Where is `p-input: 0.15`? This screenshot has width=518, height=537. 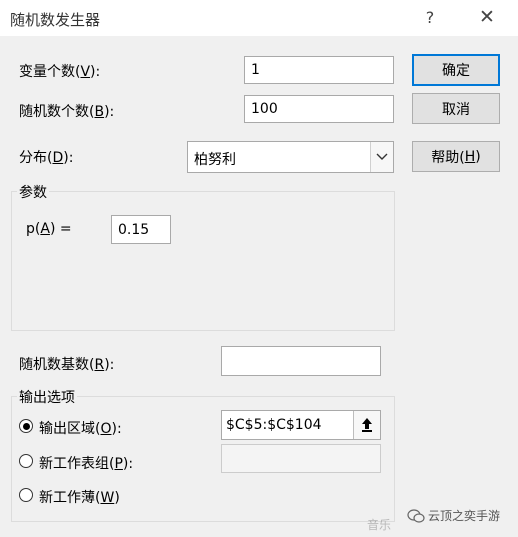 p-input: 0.15 is located at coordinates (141, 229).